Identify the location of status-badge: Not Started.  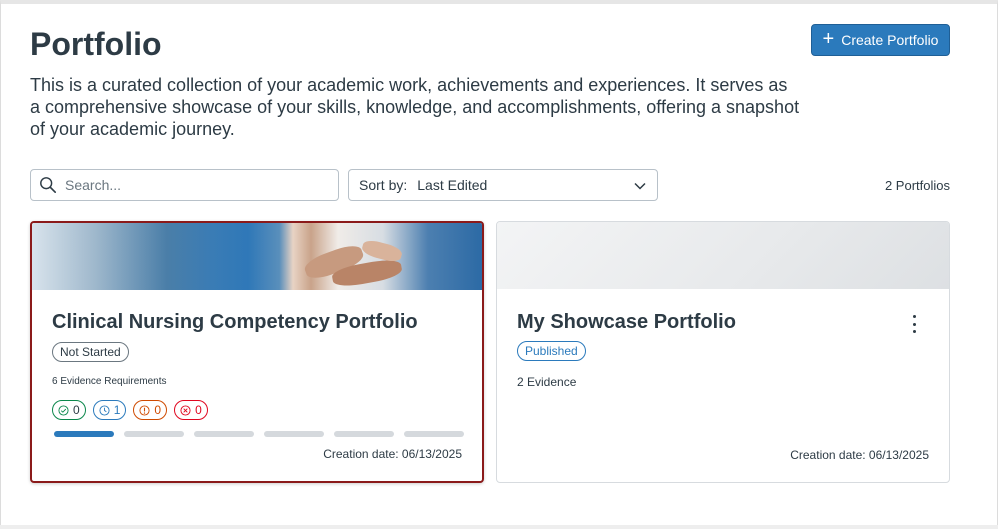
(90, 352).